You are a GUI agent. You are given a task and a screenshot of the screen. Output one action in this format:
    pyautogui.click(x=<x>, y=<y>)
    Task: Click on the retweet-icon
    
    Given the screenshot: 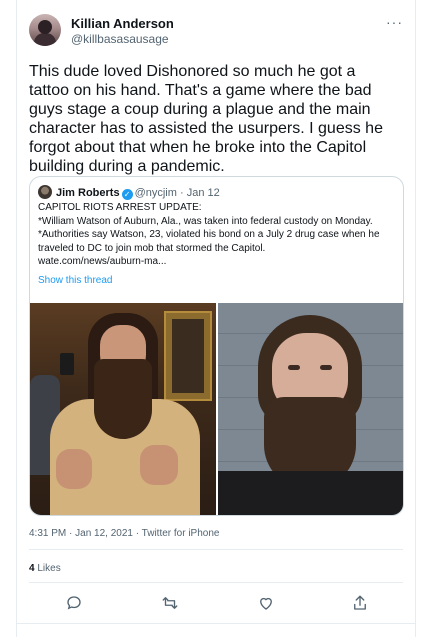 What is the action you would take?
    pyautogui.click(x=171, y=603)
    